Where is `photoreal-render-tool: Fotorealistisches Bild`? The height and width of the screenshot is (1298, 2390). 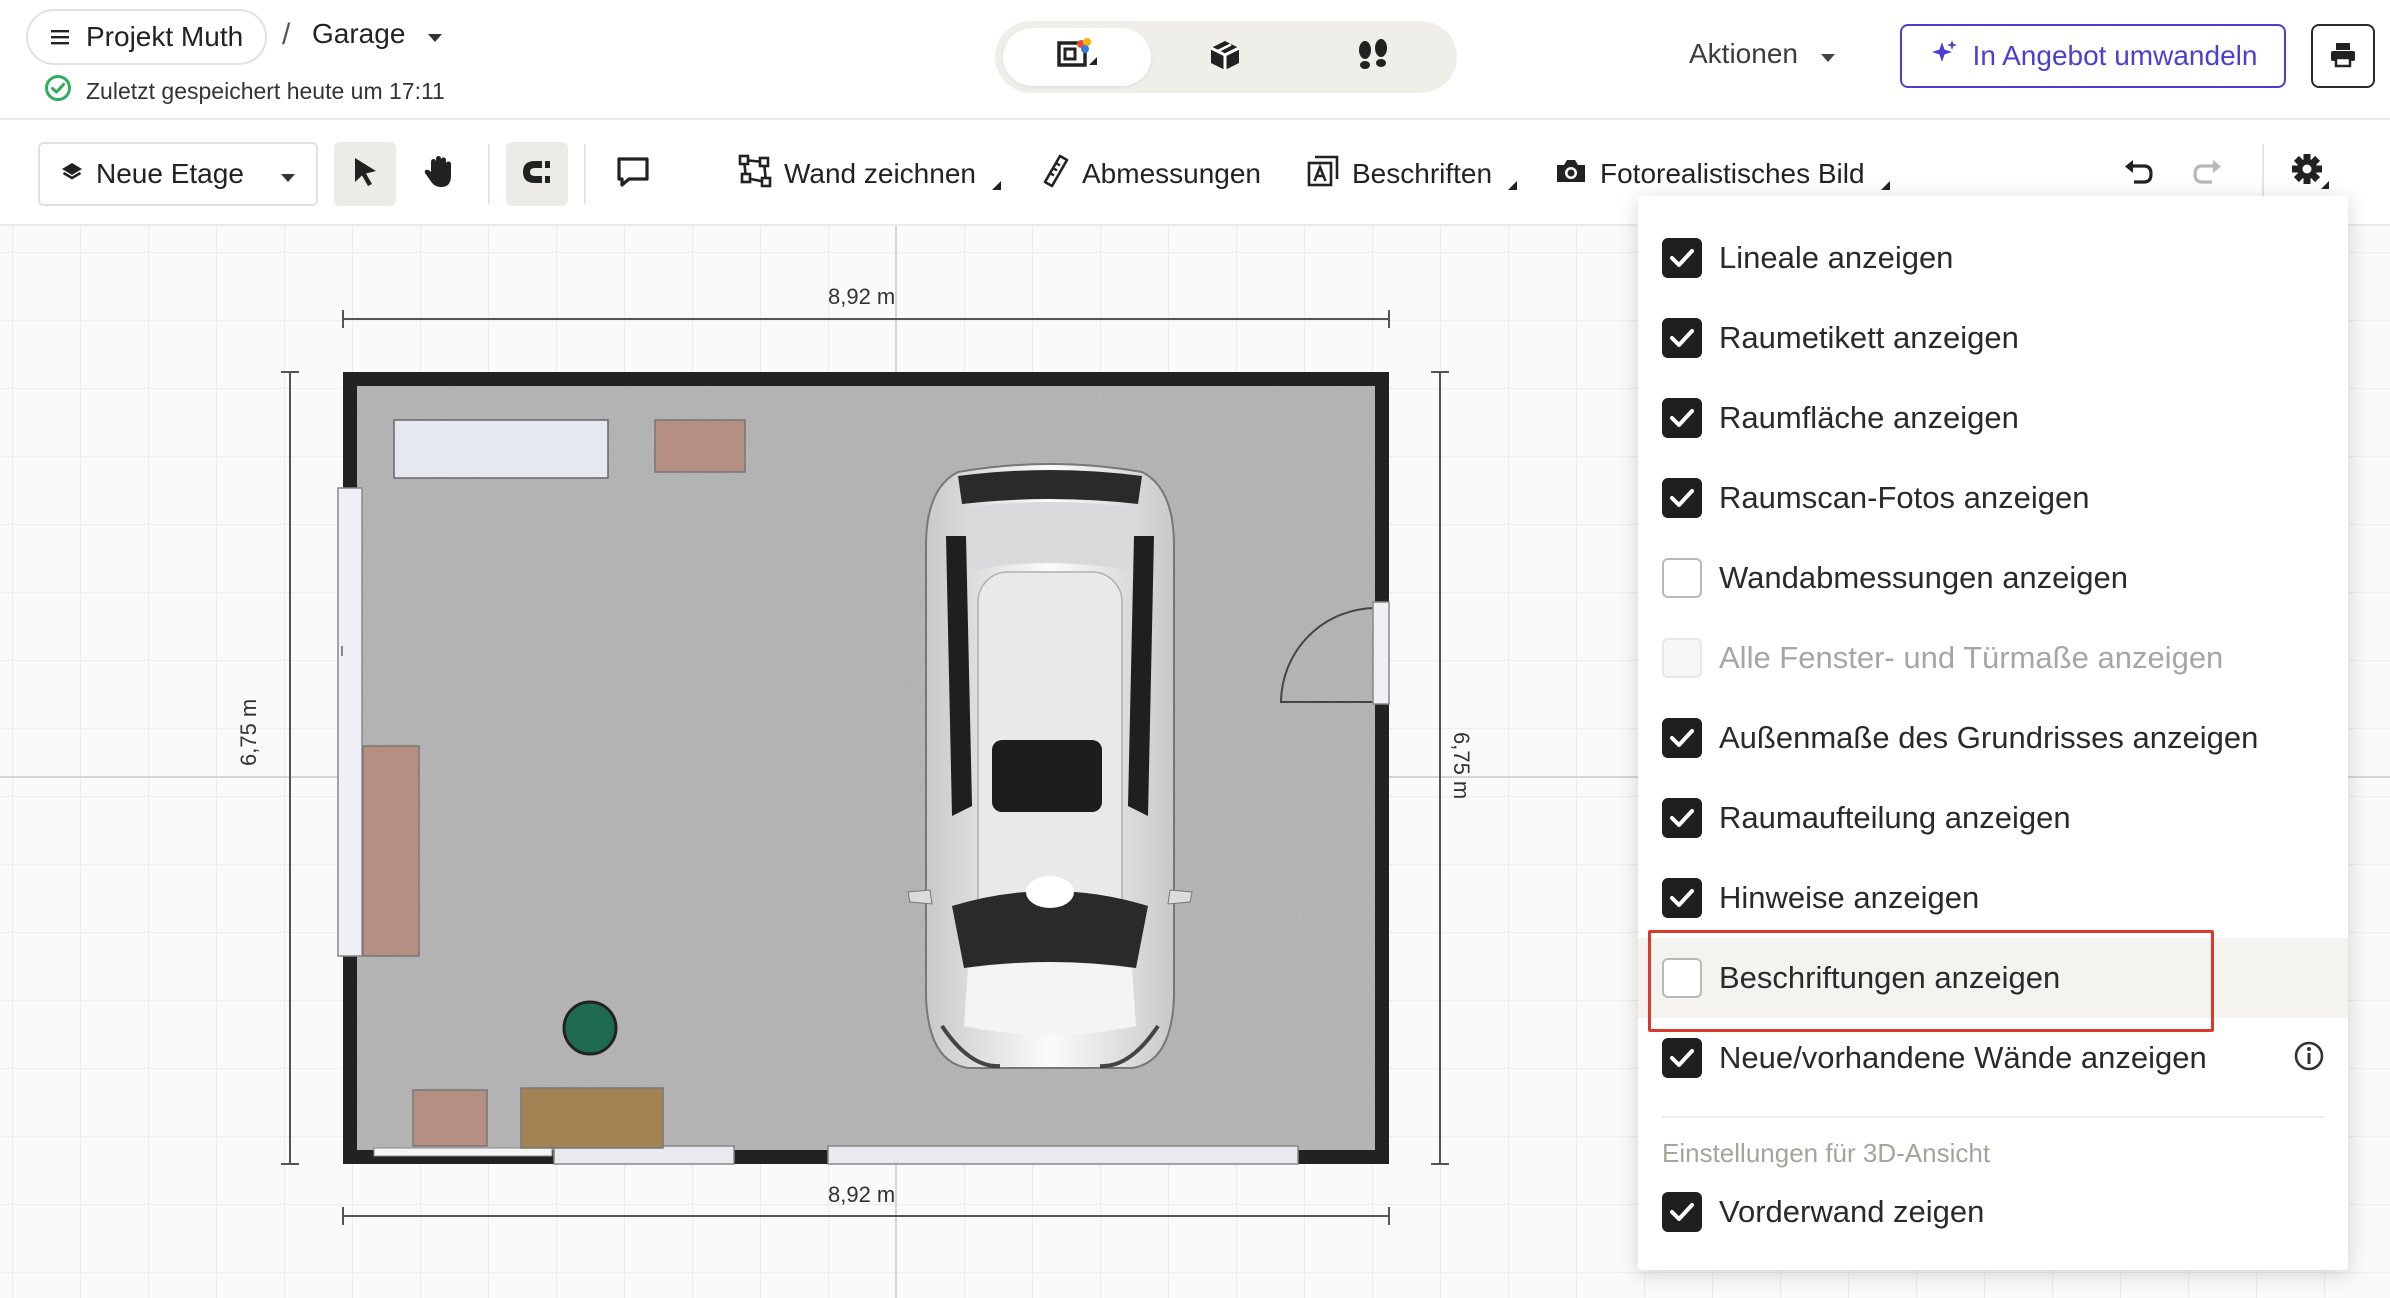 photoreal-render-tool: Fotorealistisches Bild is located at coordinates (1722, 174).